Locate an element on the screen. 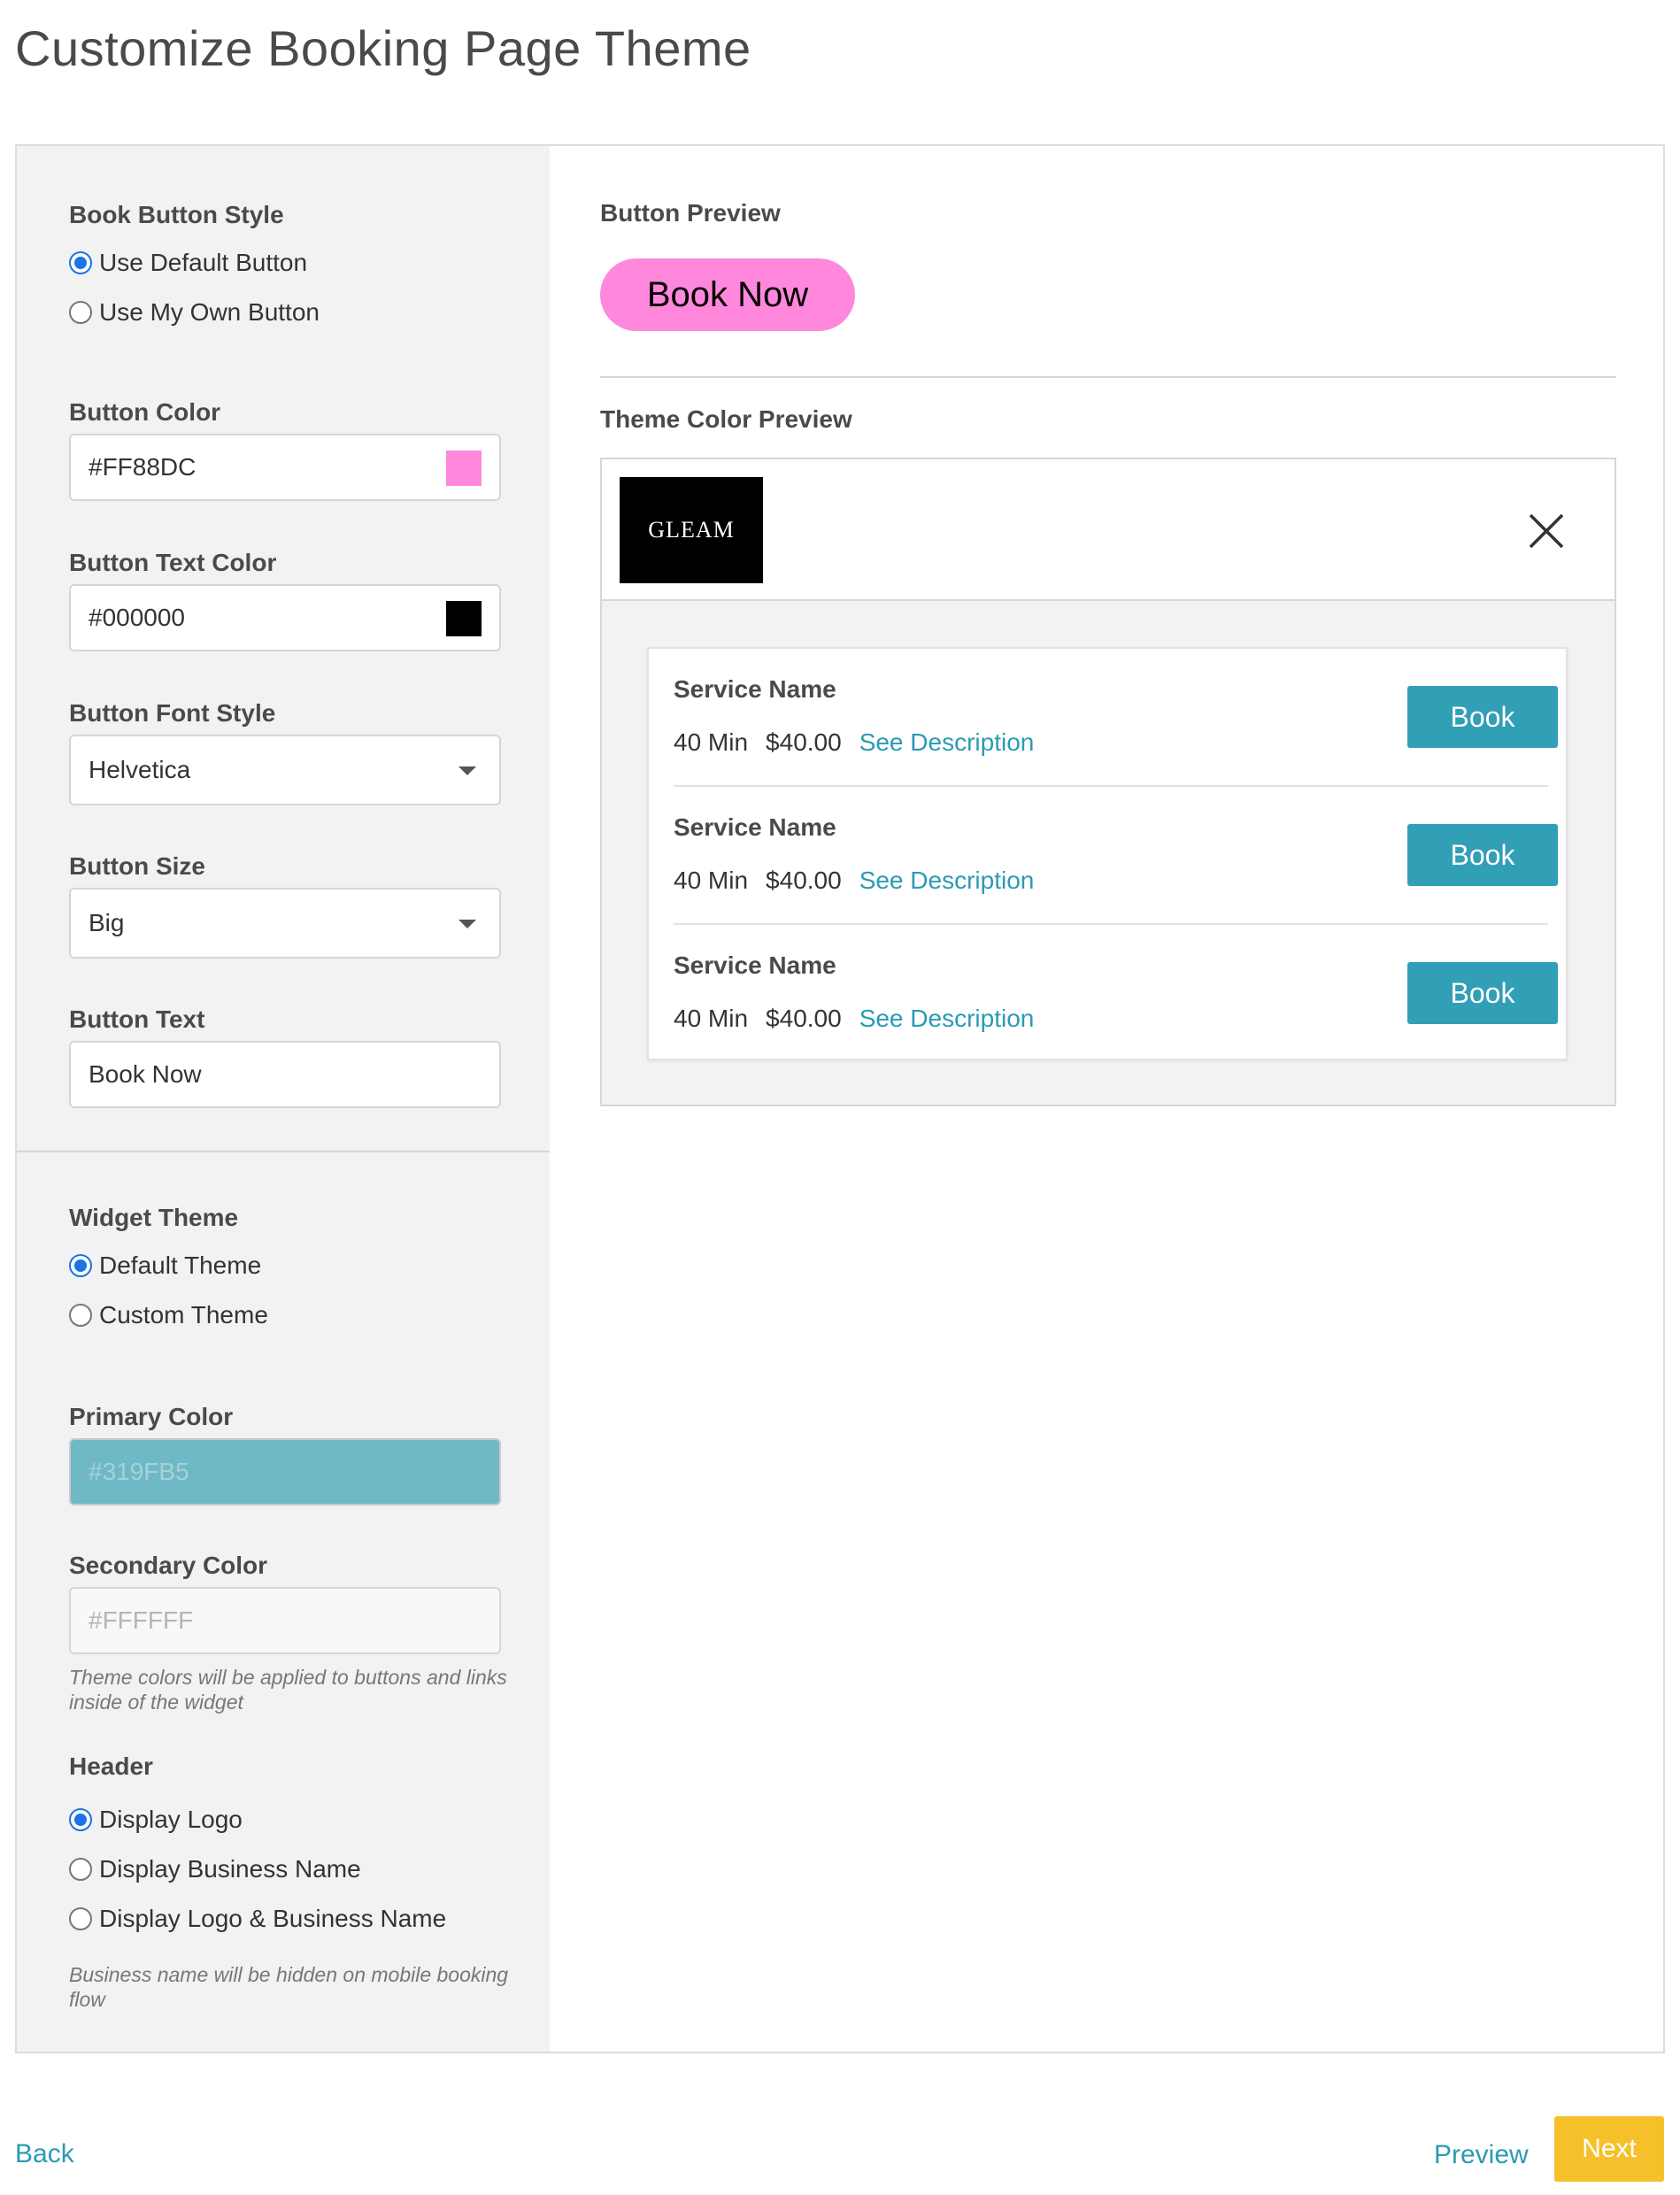 The height and width of the screenshot is (2195, 1680). button-size-label: Button Size is located at coordinates (137, 866).